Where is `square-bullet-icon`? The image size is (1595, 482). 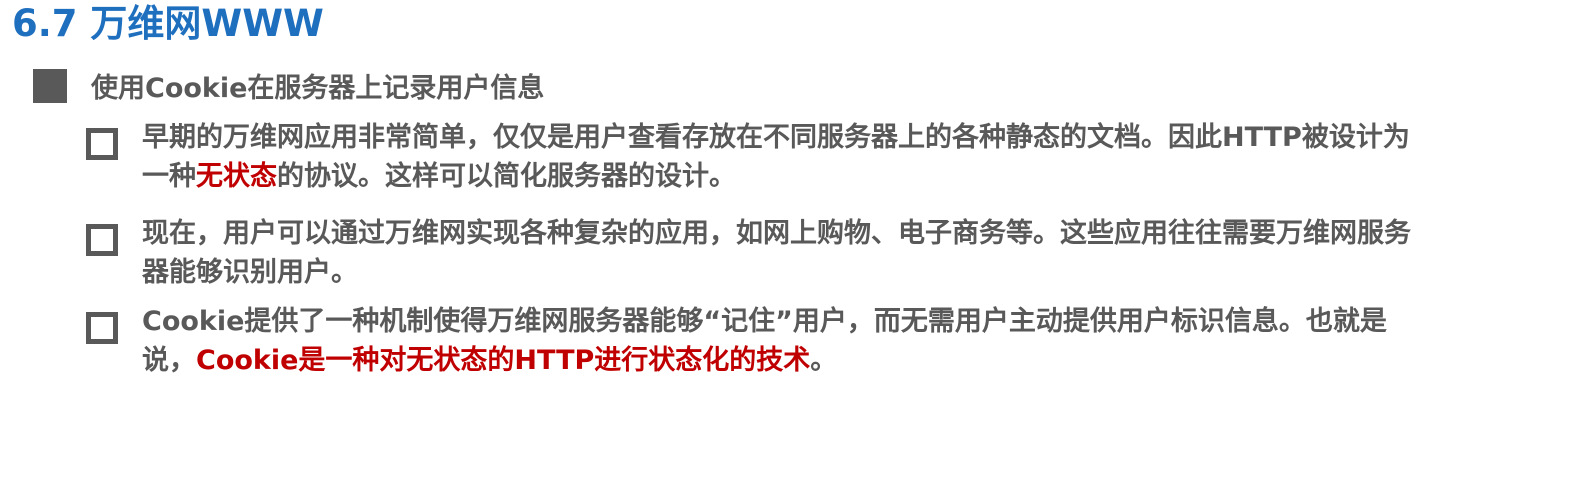 square-bullet-icon is located at coordinates (50, 85).